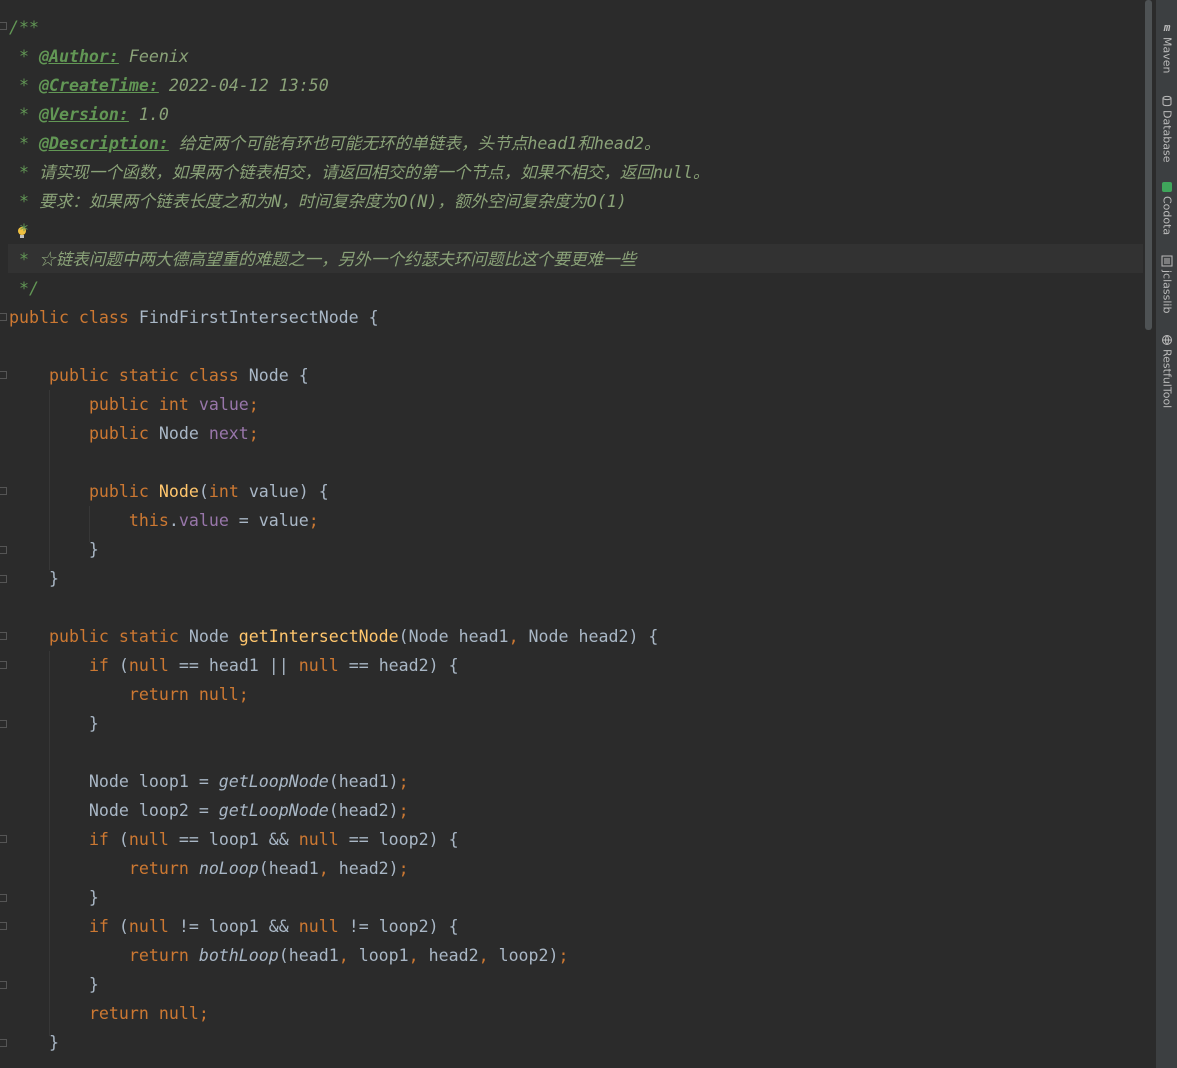 This screenshot has height=1068, width=1177. What do you see at coordinates (153, 114) in the screenshot?
I see `version-value: 1.0` at bounding box center [153, 114].